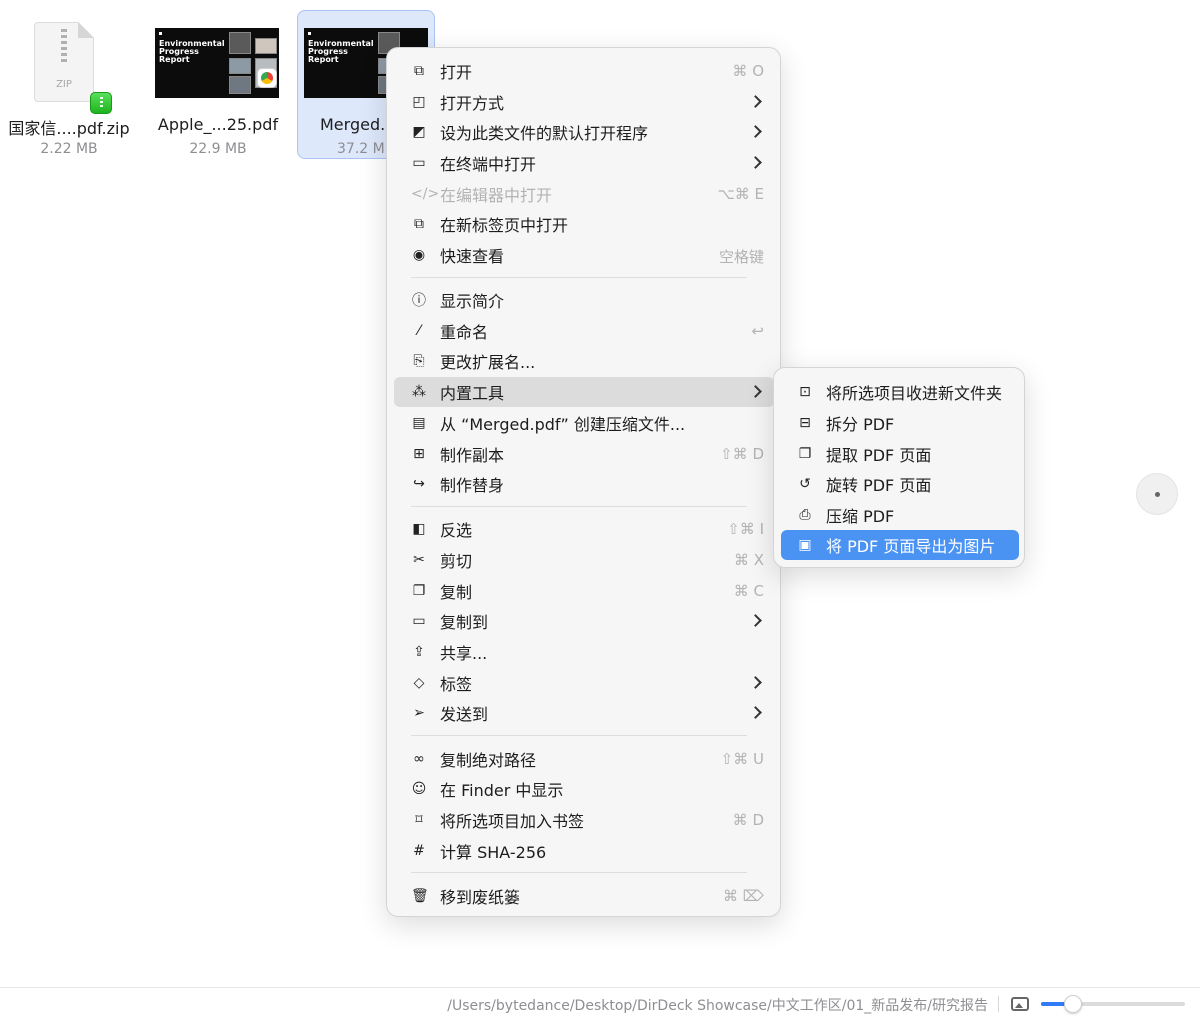  I want to click on submenu-item-rotate-pdf-pages: ↺ 旋转 PDF 页面, so click(900, 484).